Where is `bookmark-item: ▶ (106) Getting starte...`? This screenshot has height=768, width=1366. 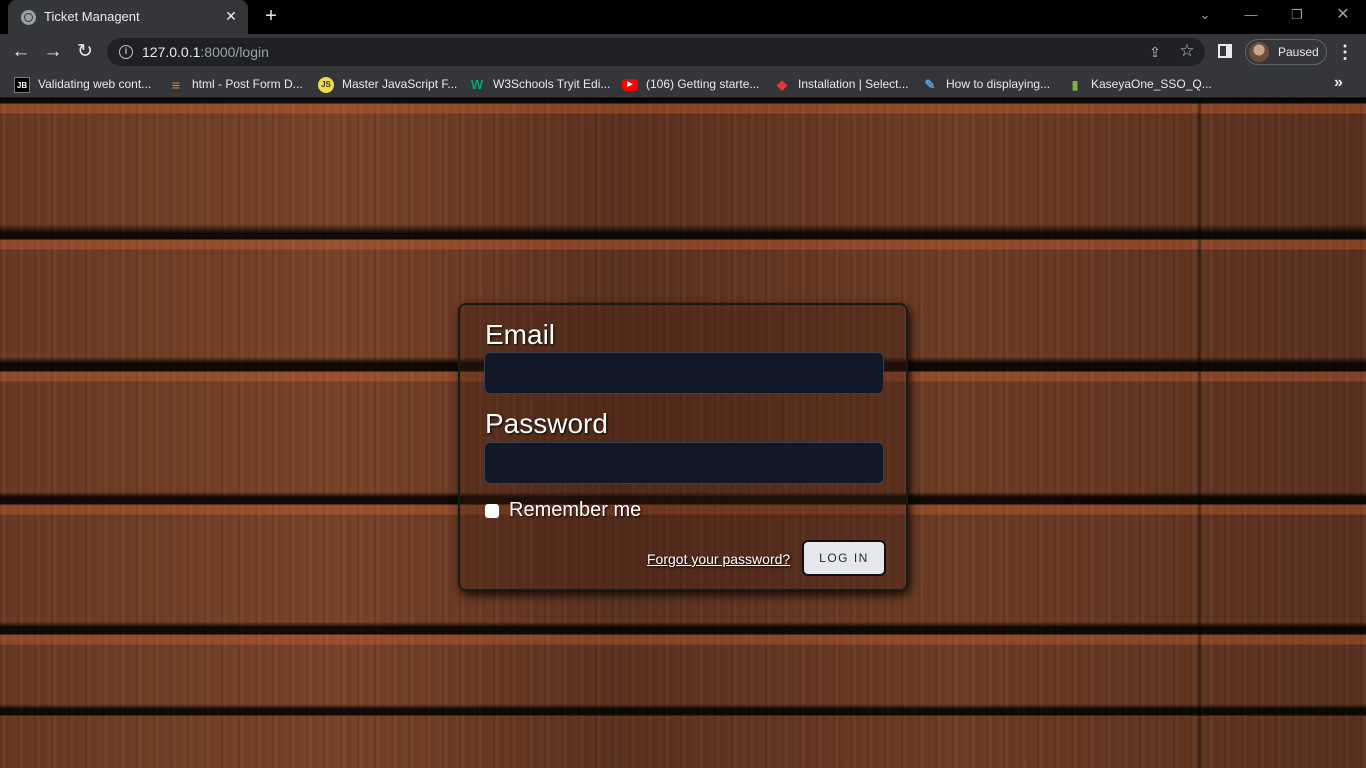 bookmark-item: ▶ (106) Getting starte... is located at coordinates (692, 85).